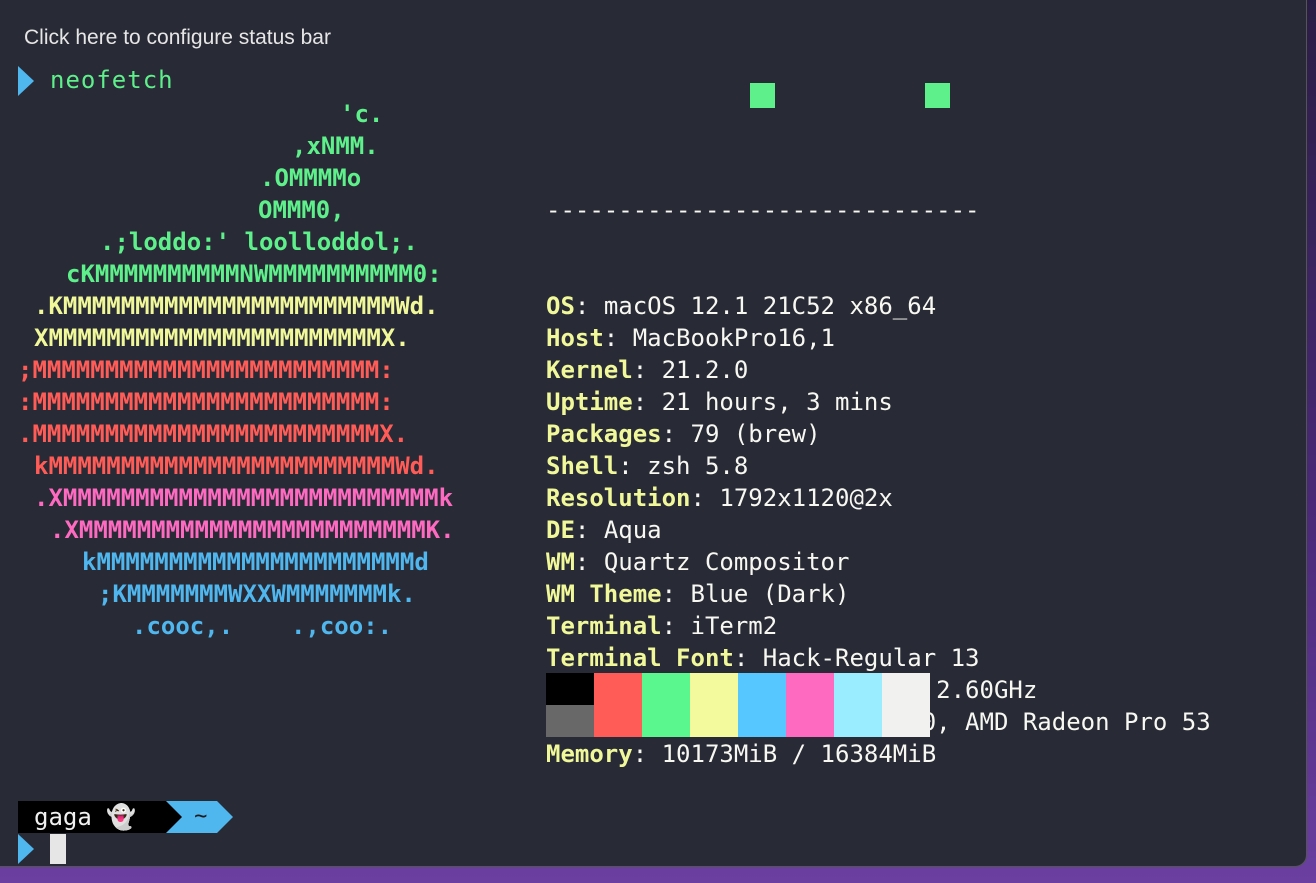 This screenshot has width=1316, height=883. Describe the element at coordinates (733, 338) in the screenshot. I see `info-value: MacBookPro16,1` at that location.